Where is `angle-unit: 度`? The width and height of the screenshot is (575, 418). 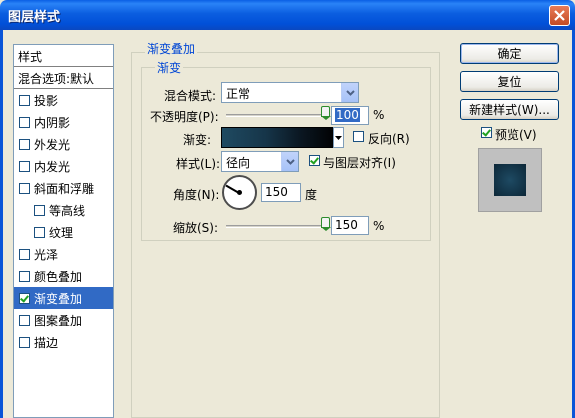 angle-unit: 度 is located at coordinates (311, 195).